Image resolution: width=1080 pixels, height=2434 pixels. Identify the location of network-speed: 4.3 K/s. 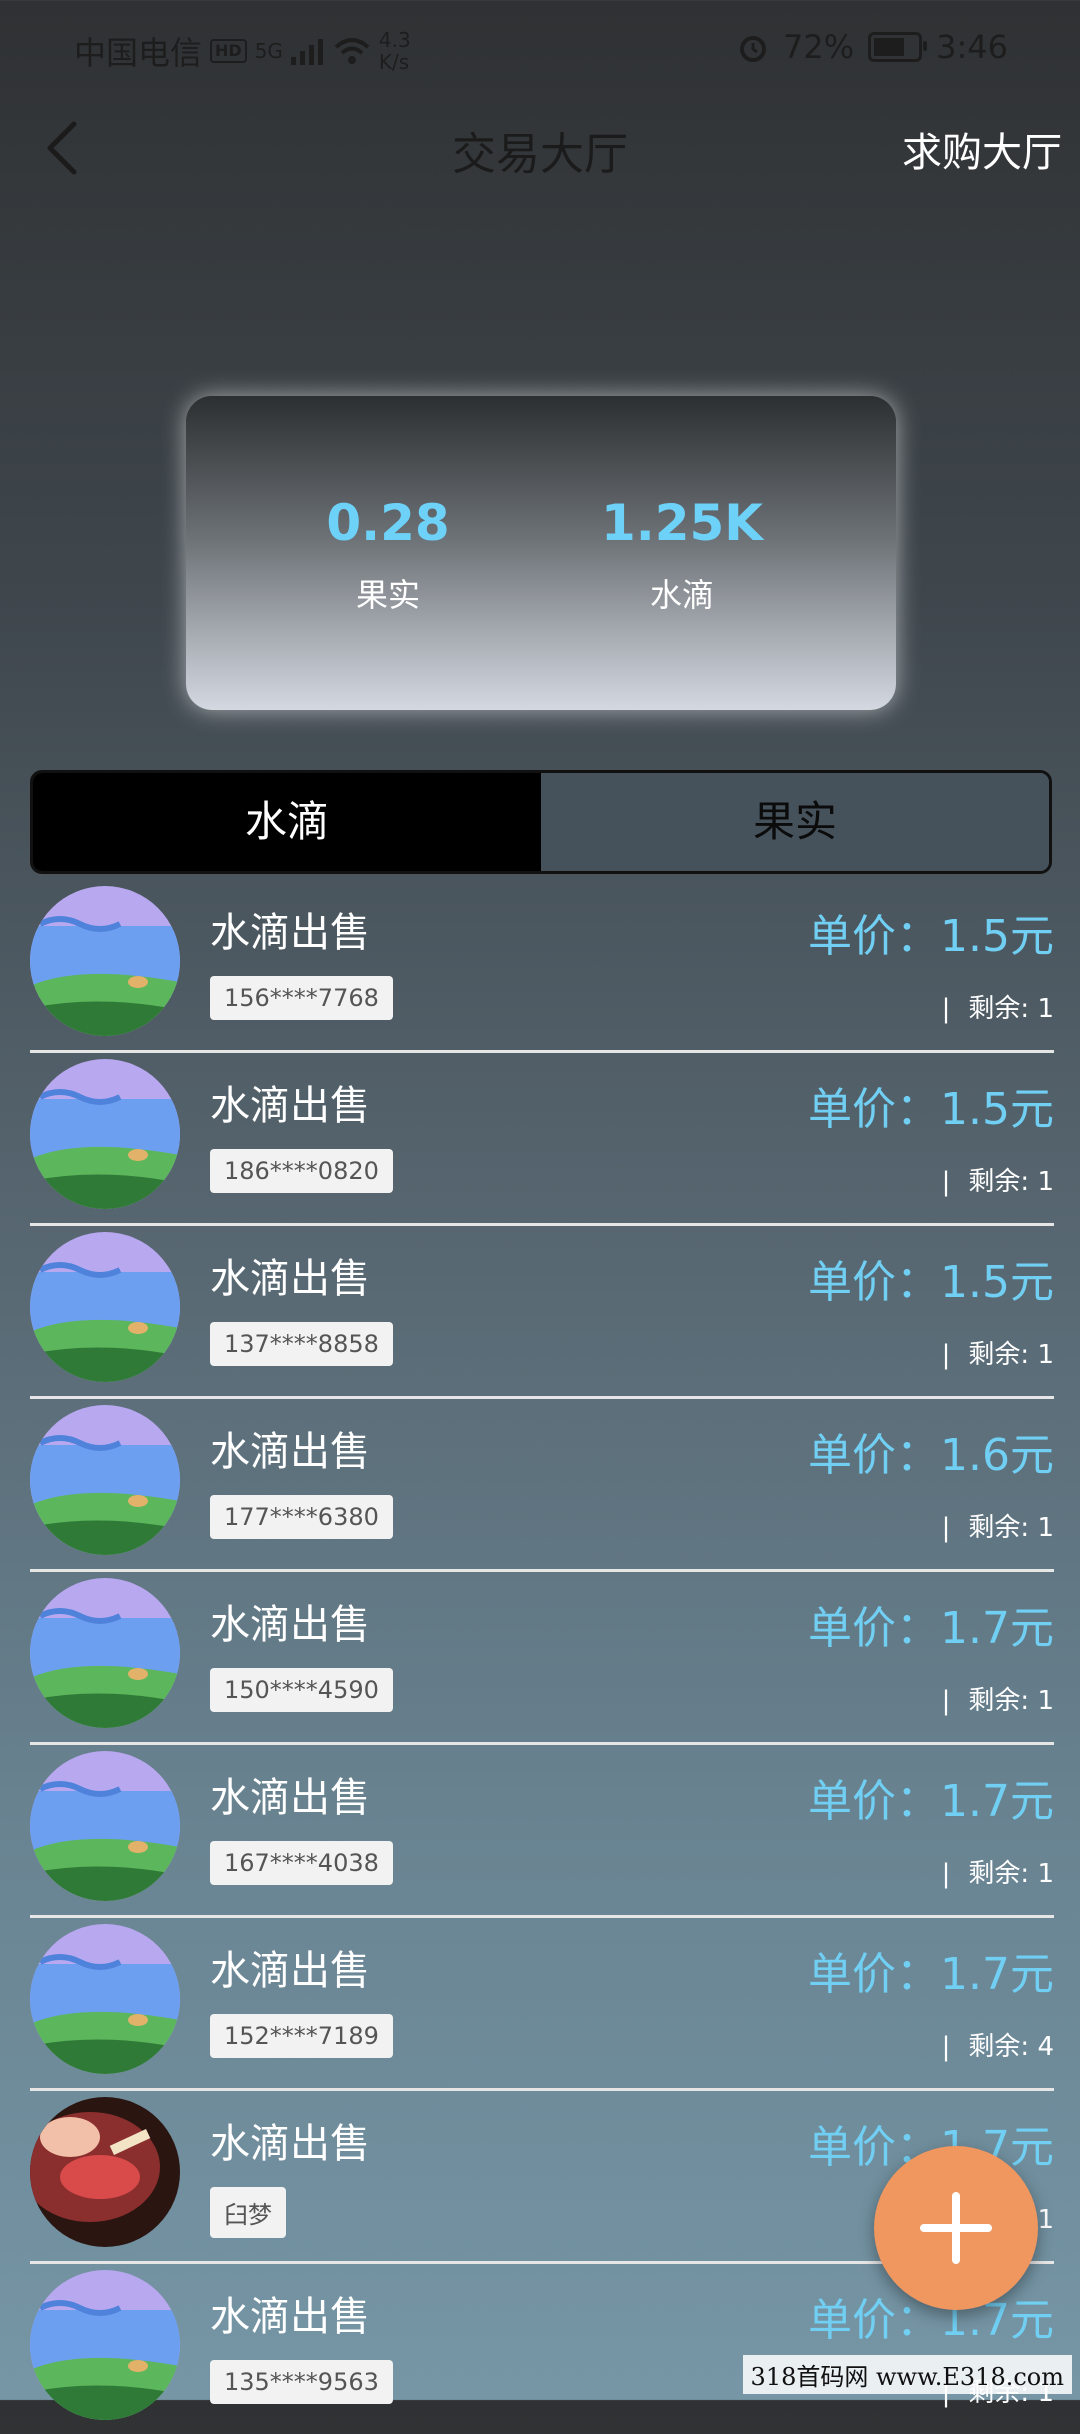
(395, 51).